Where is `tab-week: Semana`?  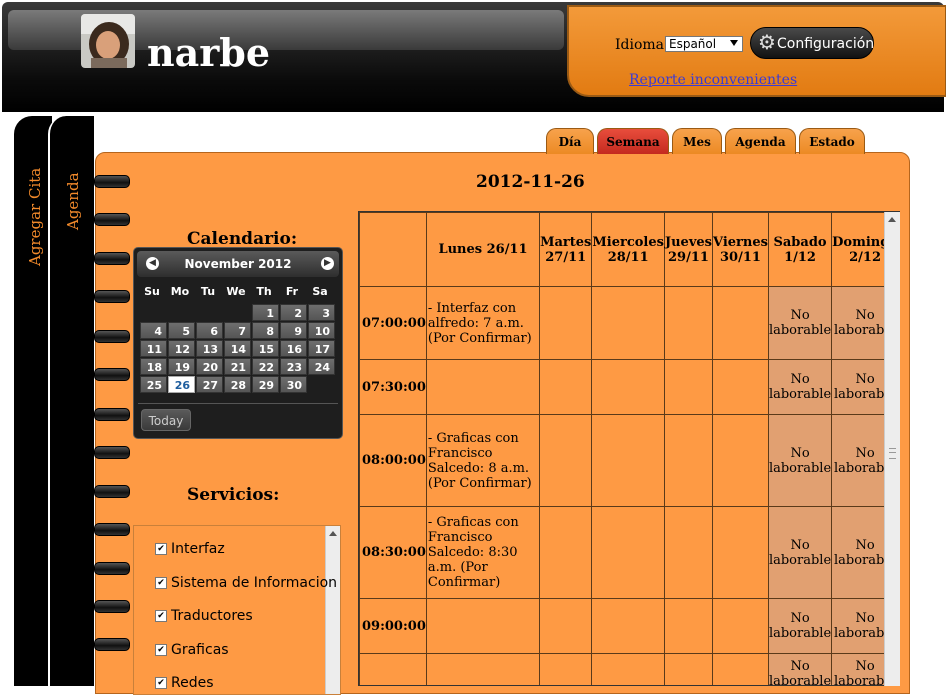 tab-week: Semana is located at coordinates (633, 141).